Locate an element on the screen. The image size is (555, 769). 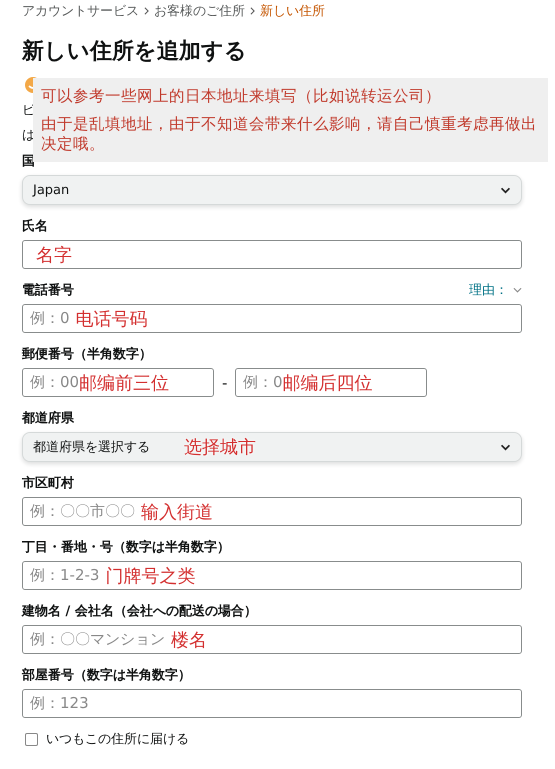
checkbox-label: いつもこの住所に届ける is located at coordinates (117, 739).